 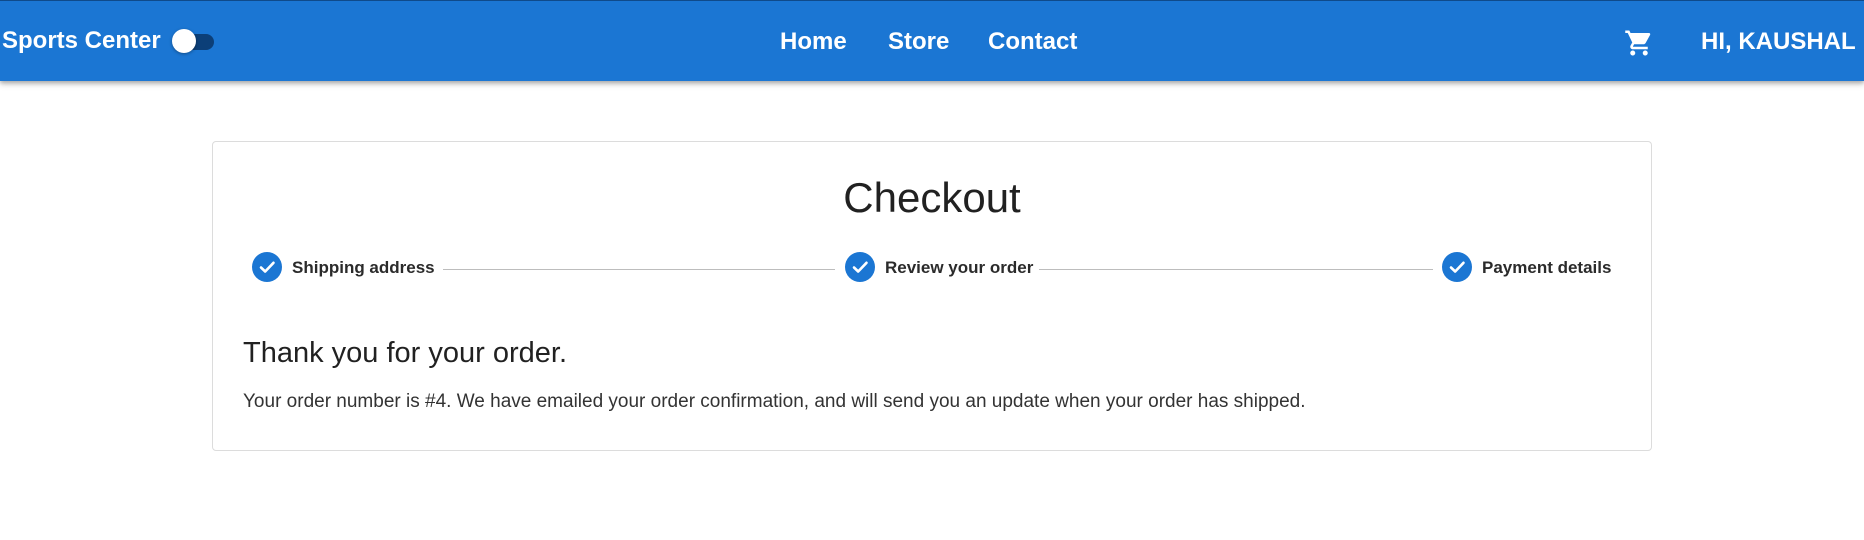 What do you see at coordinates (959, 267) in the screenshot?
I see `step-label: Review your order` at bounding box center [959, 267].